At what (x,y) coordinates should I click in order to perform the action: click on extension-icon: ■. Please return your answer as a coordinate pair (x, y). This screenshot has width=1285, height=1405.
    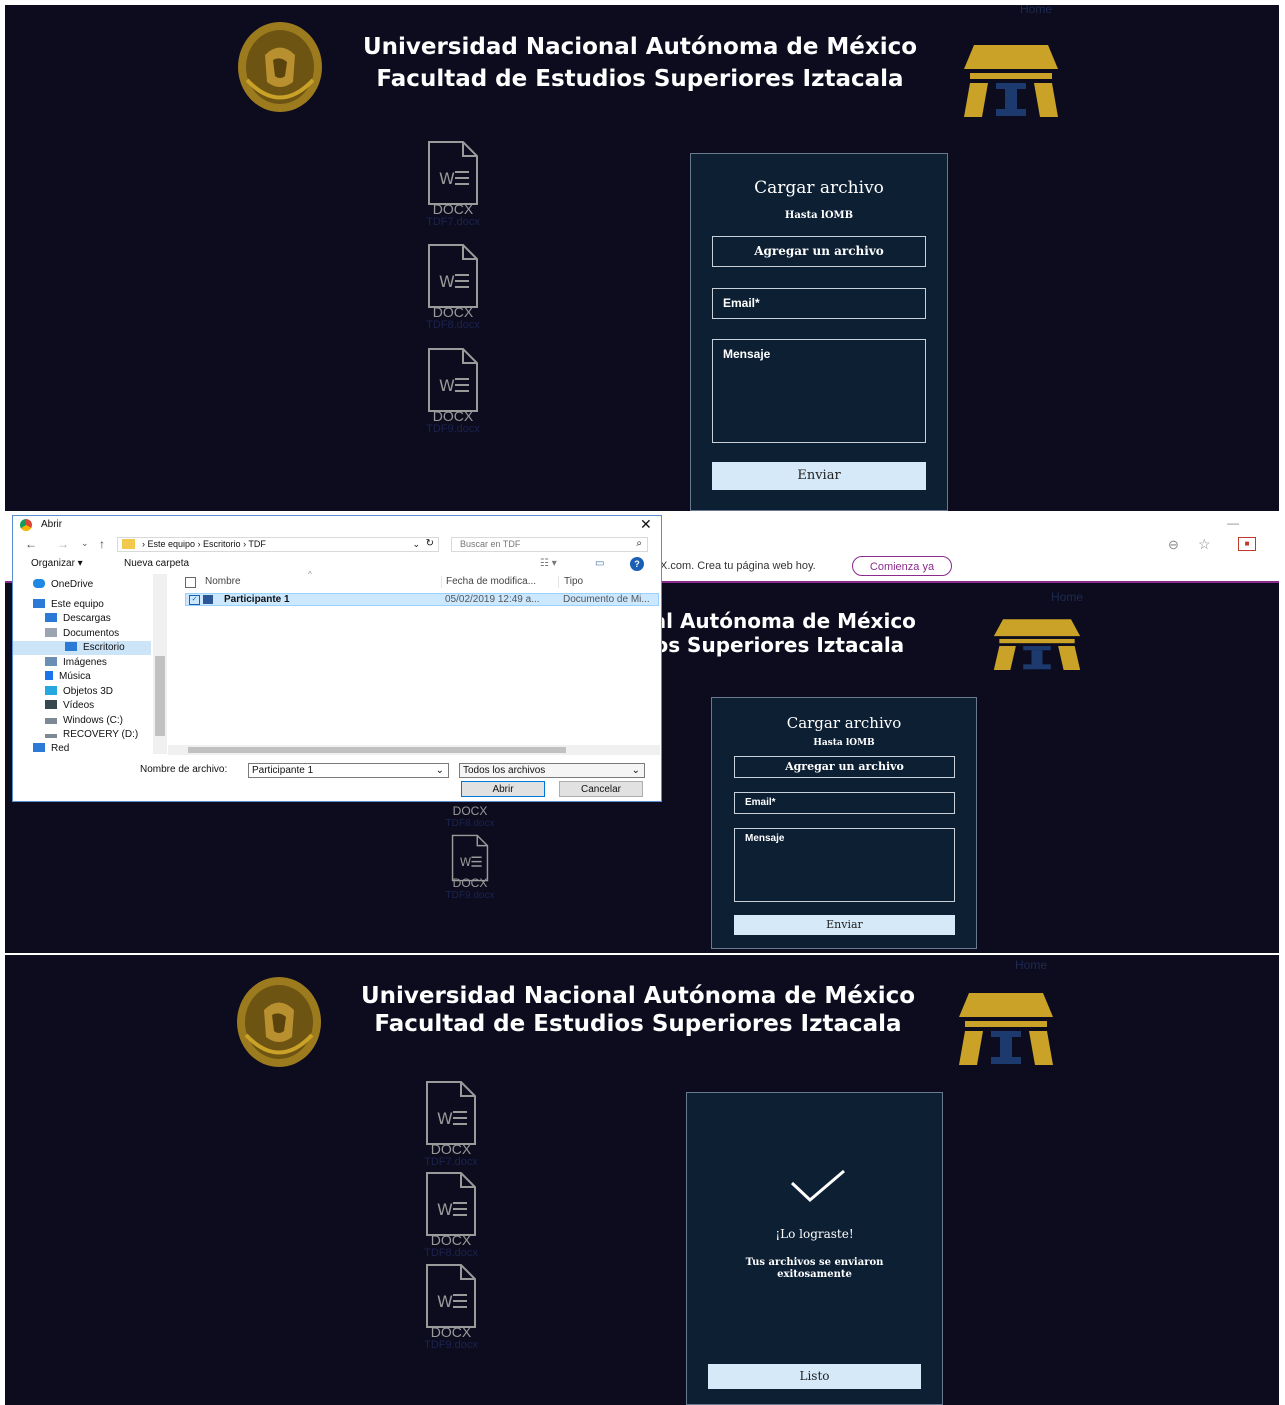
    Looking at the image, I should click on (1247, 544).